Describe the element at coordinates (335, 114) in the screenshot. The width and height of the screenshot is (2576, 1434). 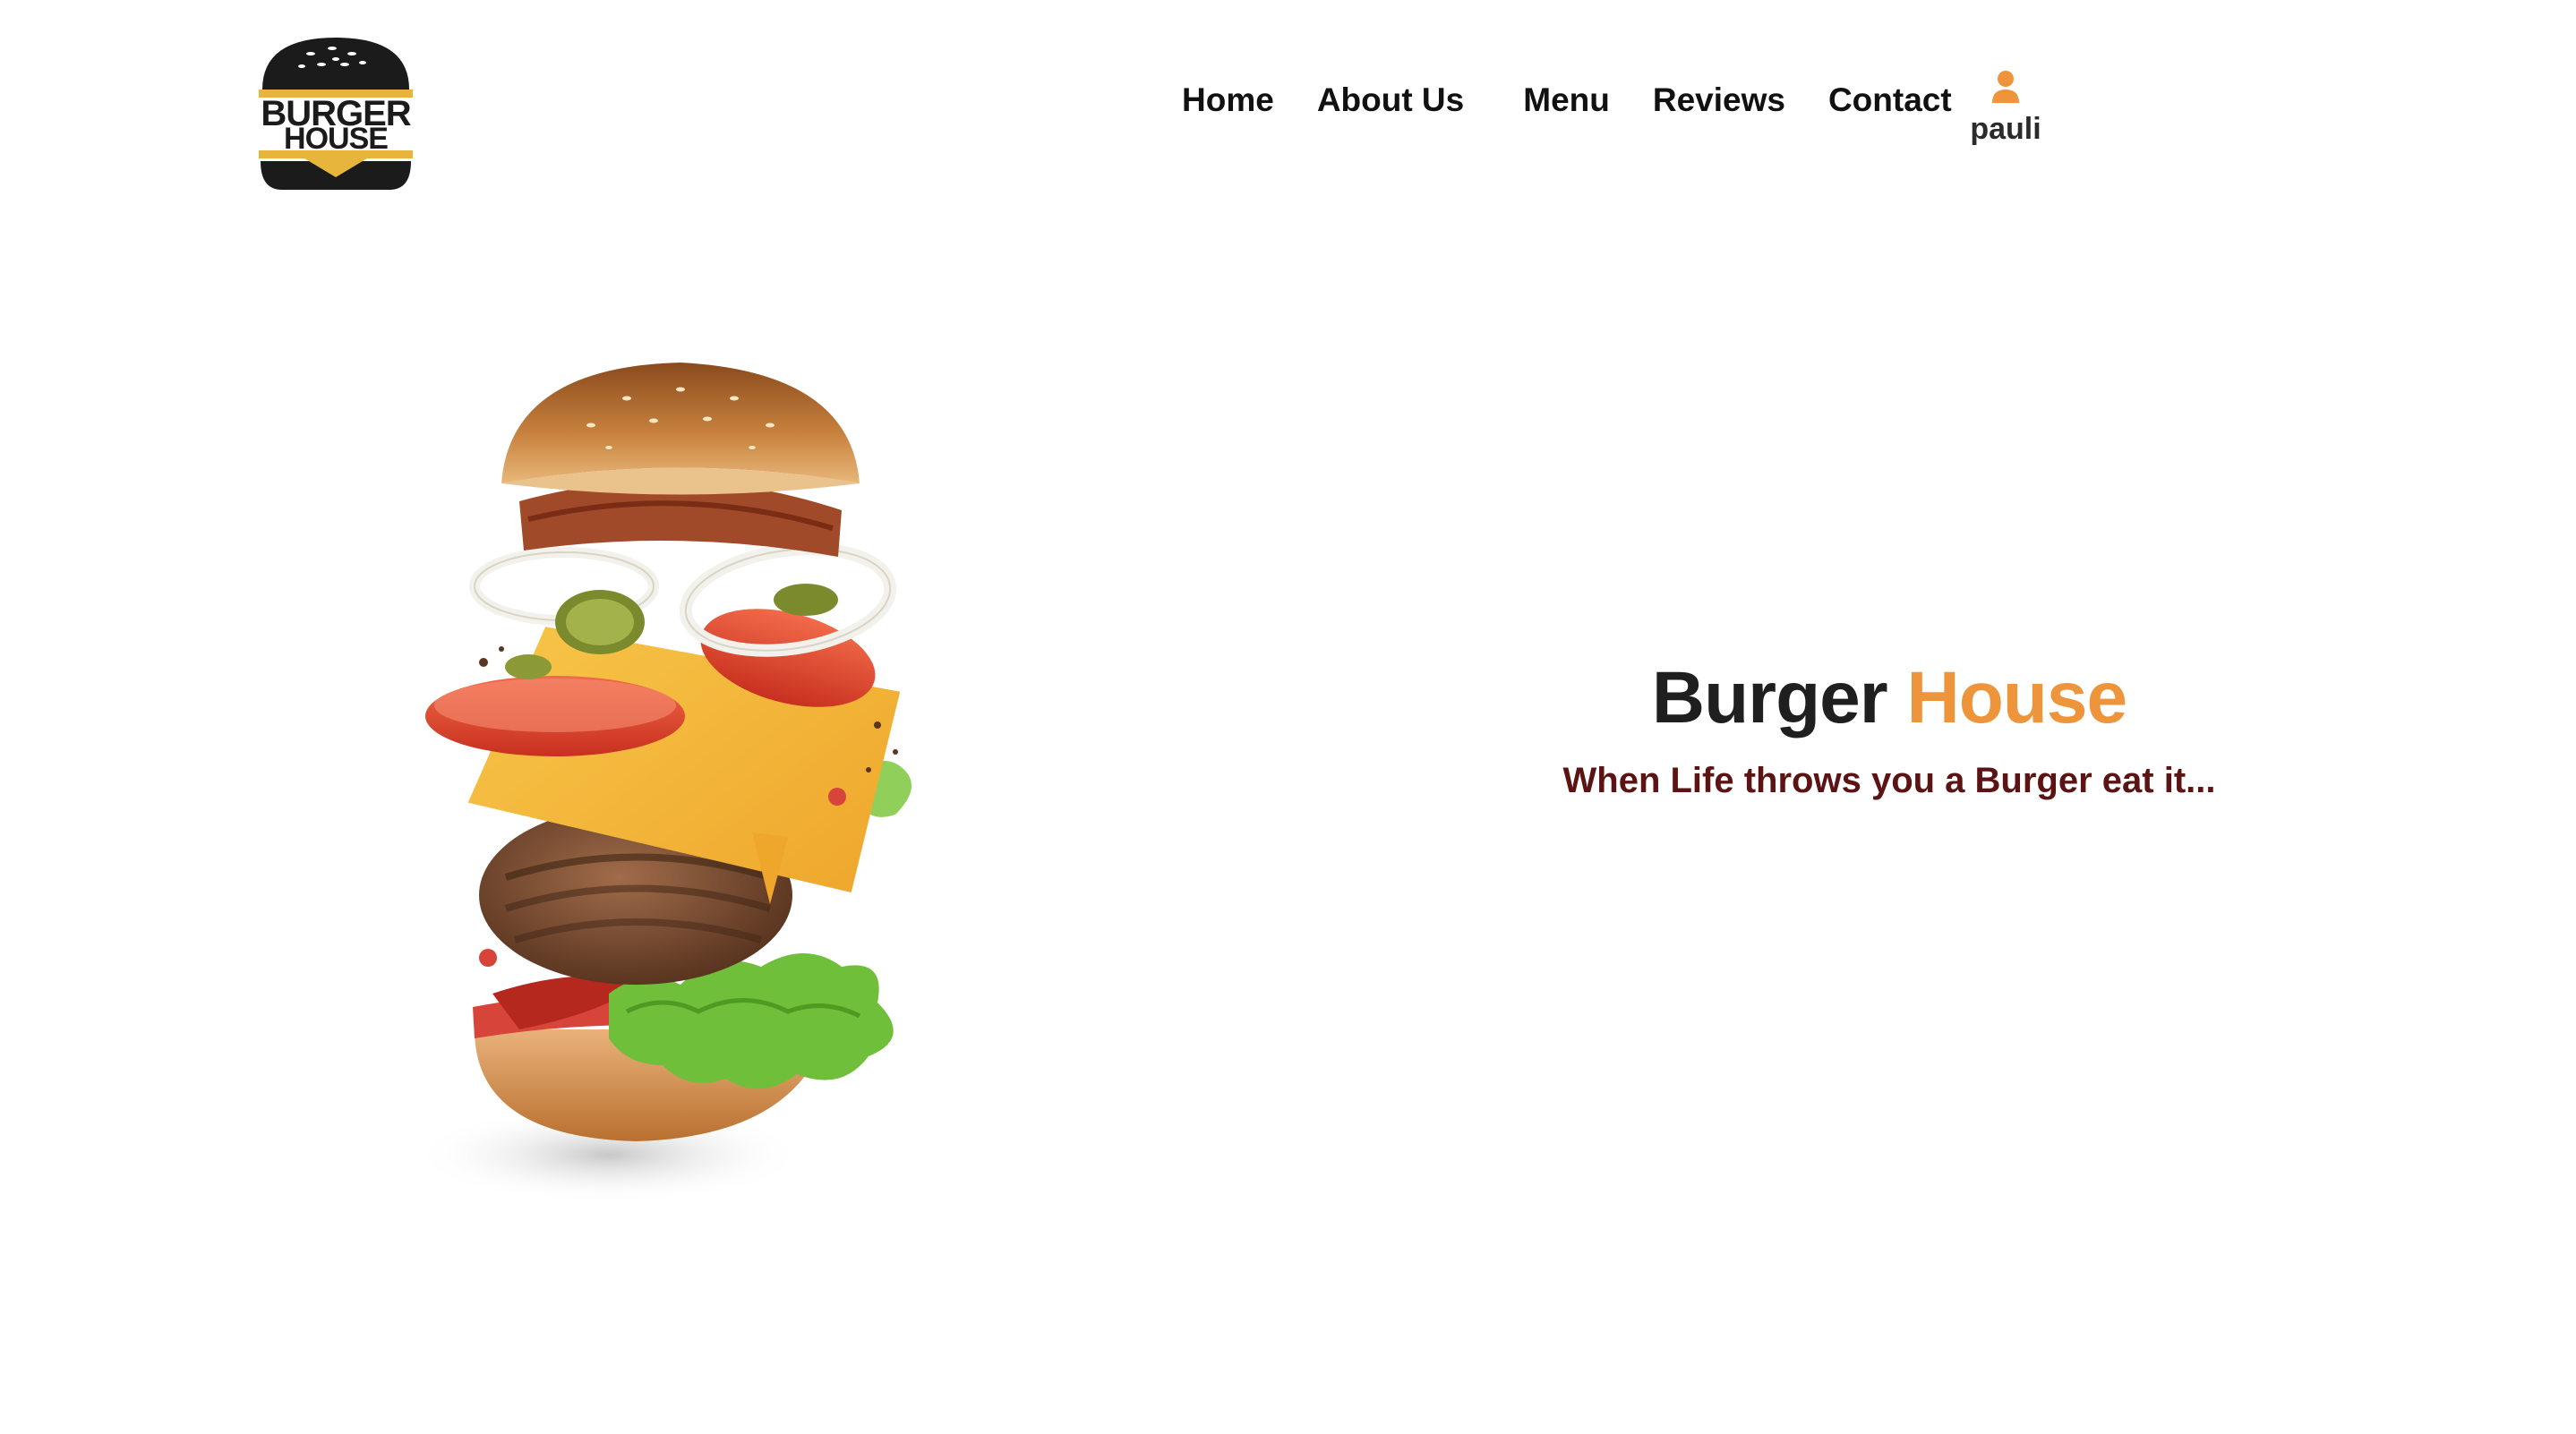
I see `brand-logo: BURGER HOUSE` at that location.